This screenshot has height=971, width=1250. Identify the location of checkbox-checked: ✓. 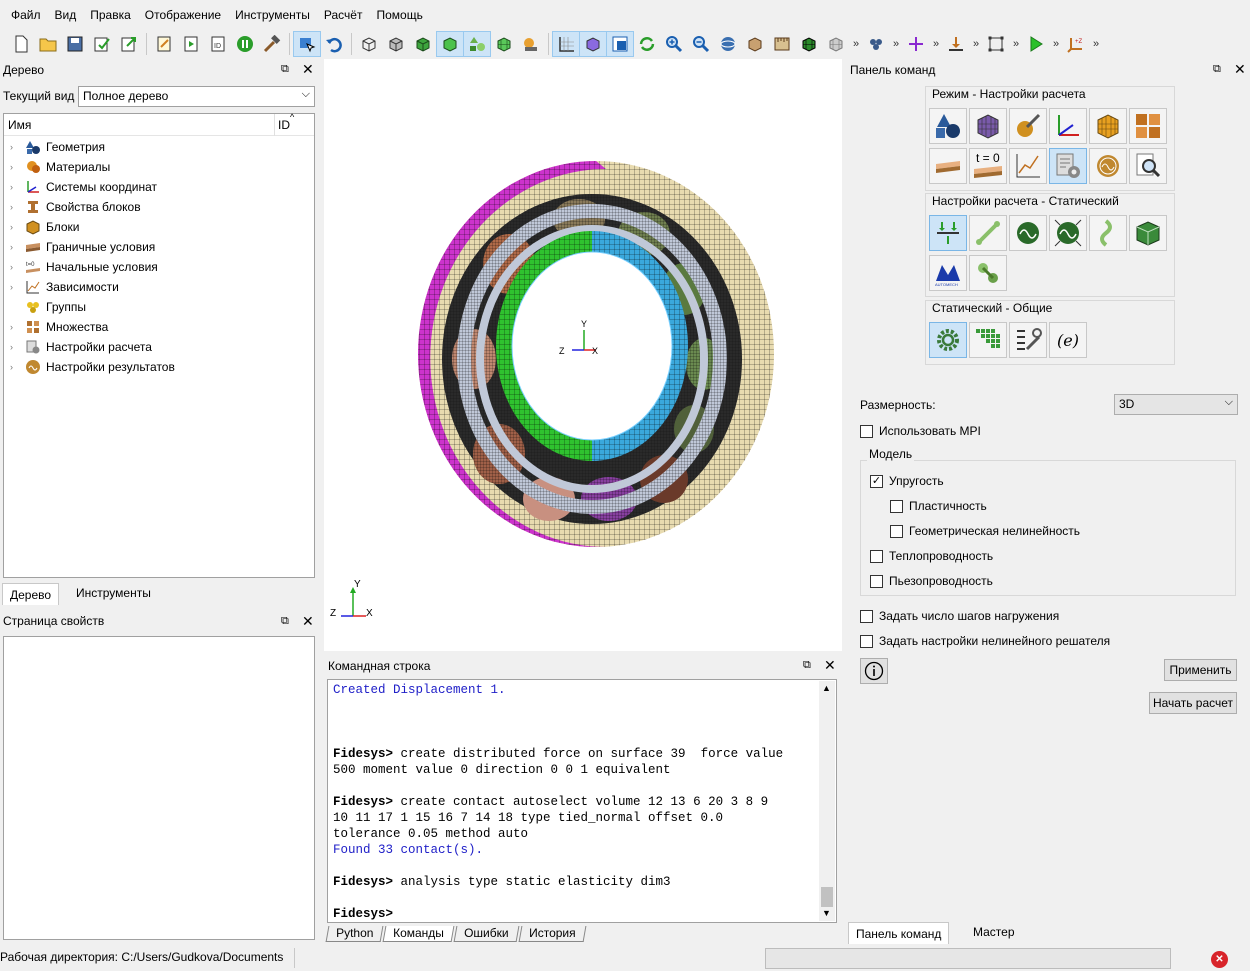
(876, 481).